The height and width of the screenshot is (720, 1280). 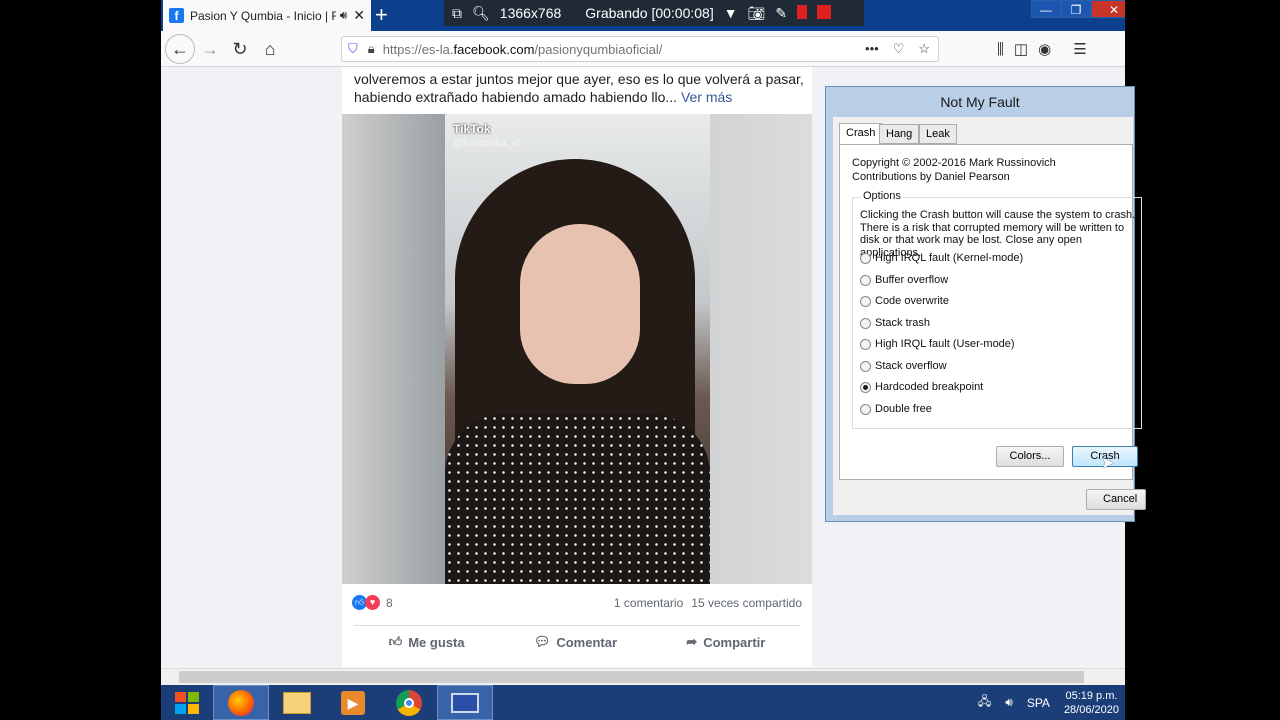 I want to click on dialog-title: Not My Fault, so click(x=980, y=102).